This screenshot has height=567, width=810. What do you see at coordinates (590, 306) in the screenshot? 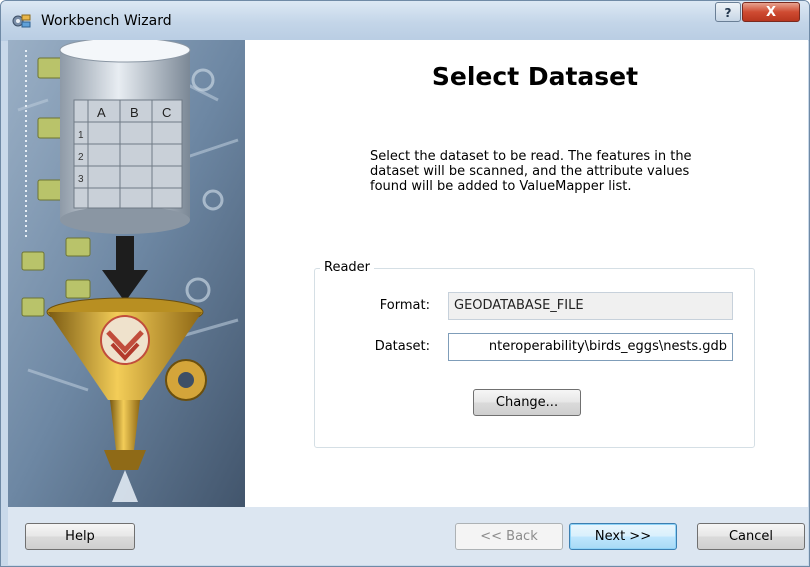
I see `format-field: GEODATABASE_FILE` at bounding box center [590, 306].